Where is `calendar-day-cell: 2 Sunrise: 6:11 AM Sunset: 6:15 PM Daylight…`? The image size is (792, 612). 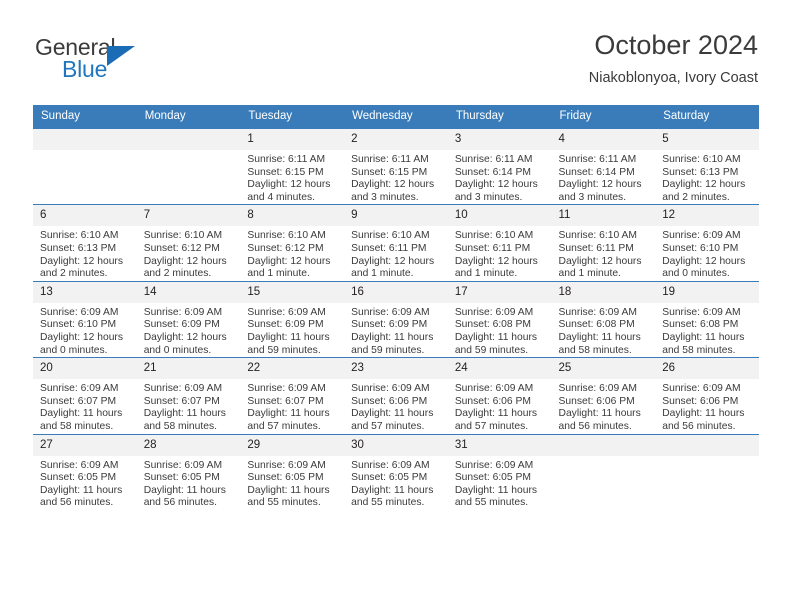 calendar-day-cell: 2 Sunrise: 6:11 AM Sunset: 6:15 PM Daylight… is located at coordinates (396, 166).